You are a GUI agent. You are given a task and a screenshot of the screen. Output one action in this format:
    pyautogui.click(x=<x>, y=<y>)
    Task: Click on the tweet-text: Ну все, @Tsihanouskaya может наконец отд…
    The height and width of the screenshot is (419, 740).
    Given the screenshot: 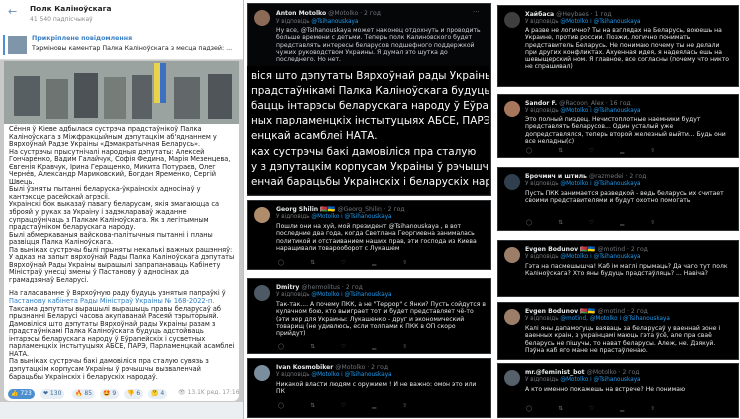 What is the action you would take?
    pyautogui.click(x=378, y=45)
    